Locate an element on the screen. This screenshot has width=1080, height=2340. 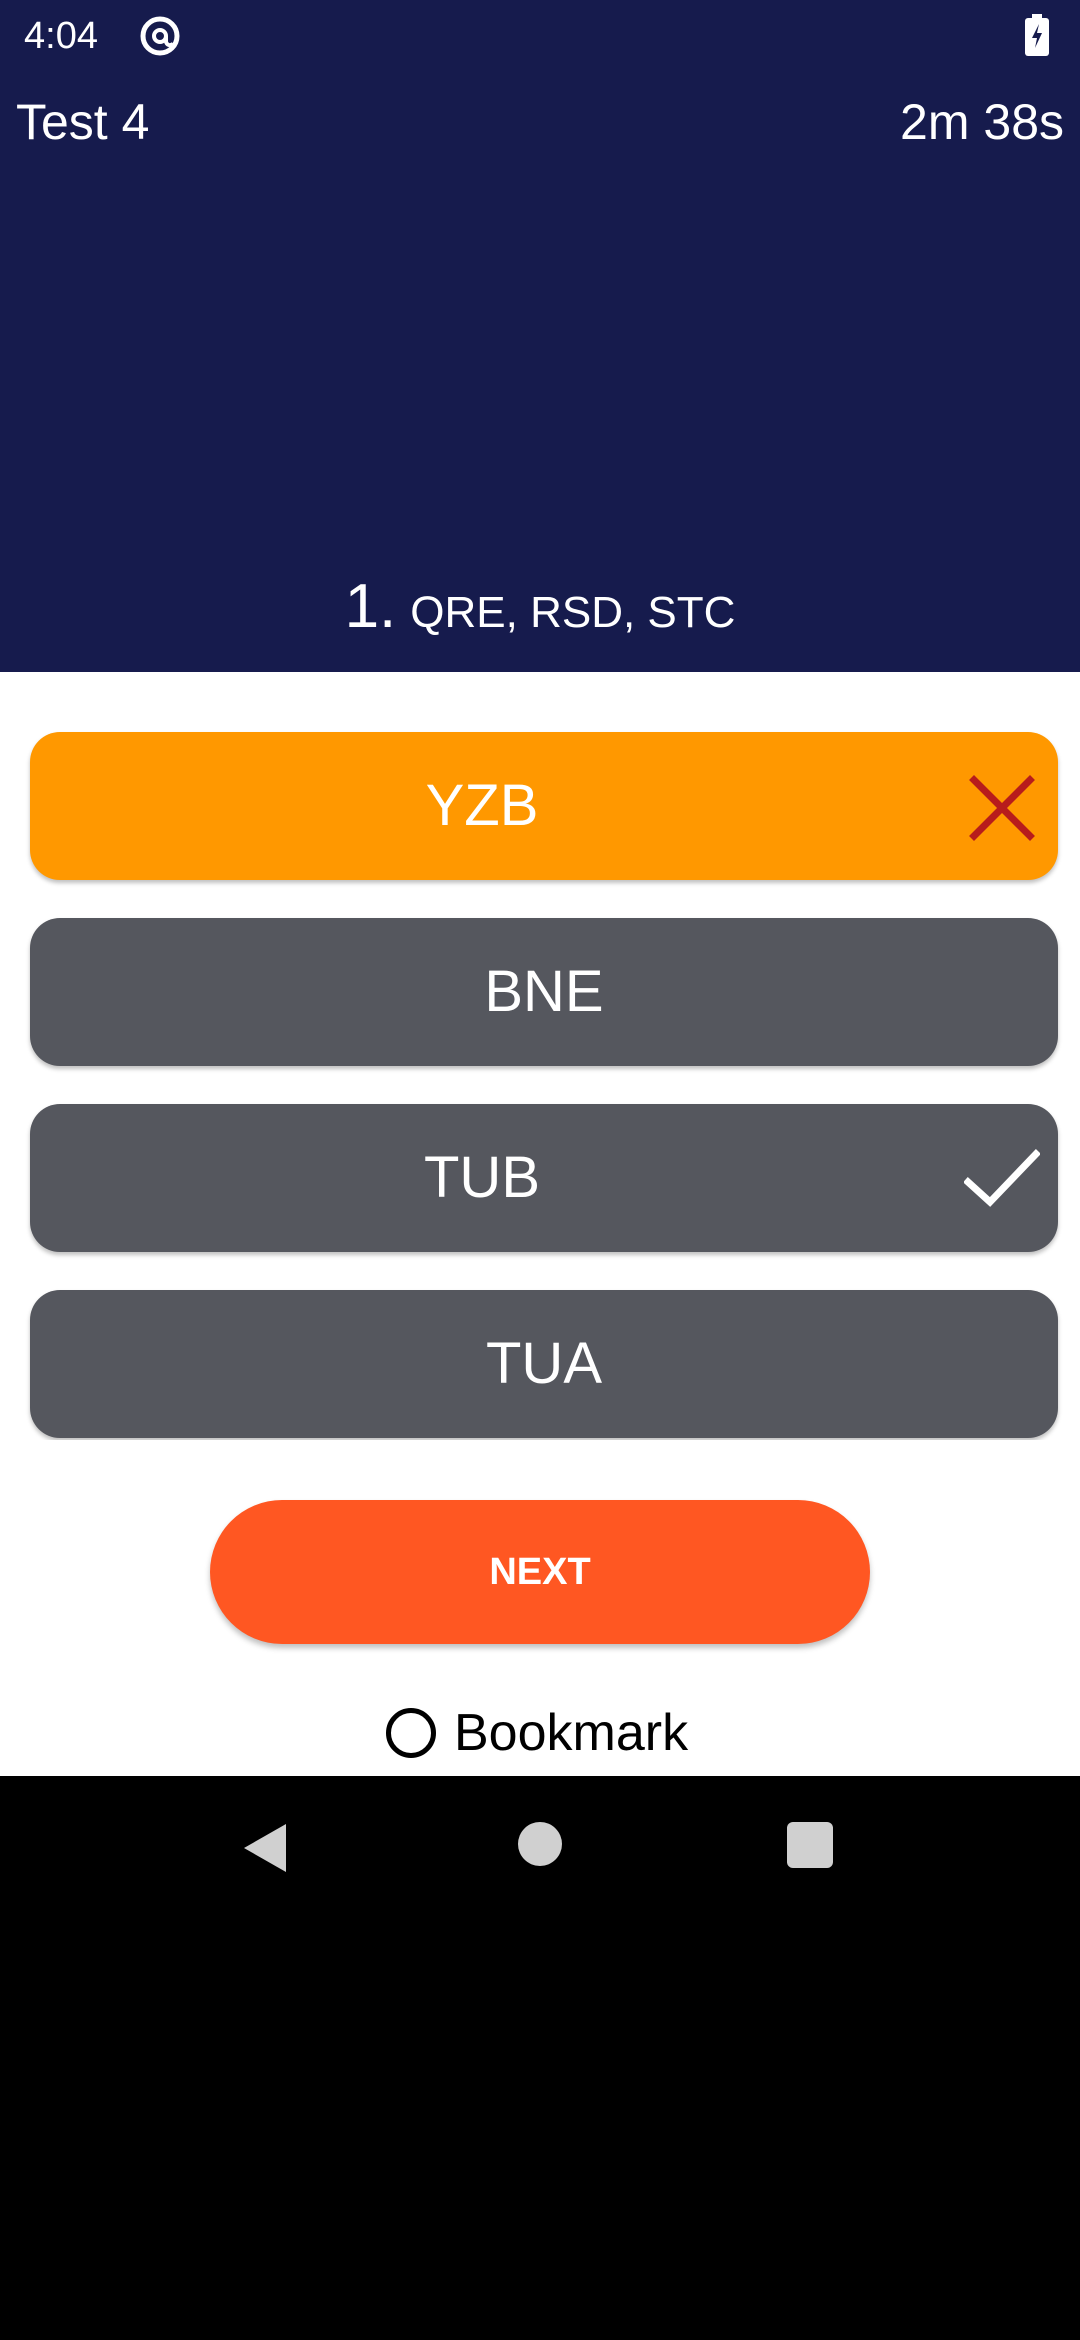
close-icon is located at coordinates (1002, 808).